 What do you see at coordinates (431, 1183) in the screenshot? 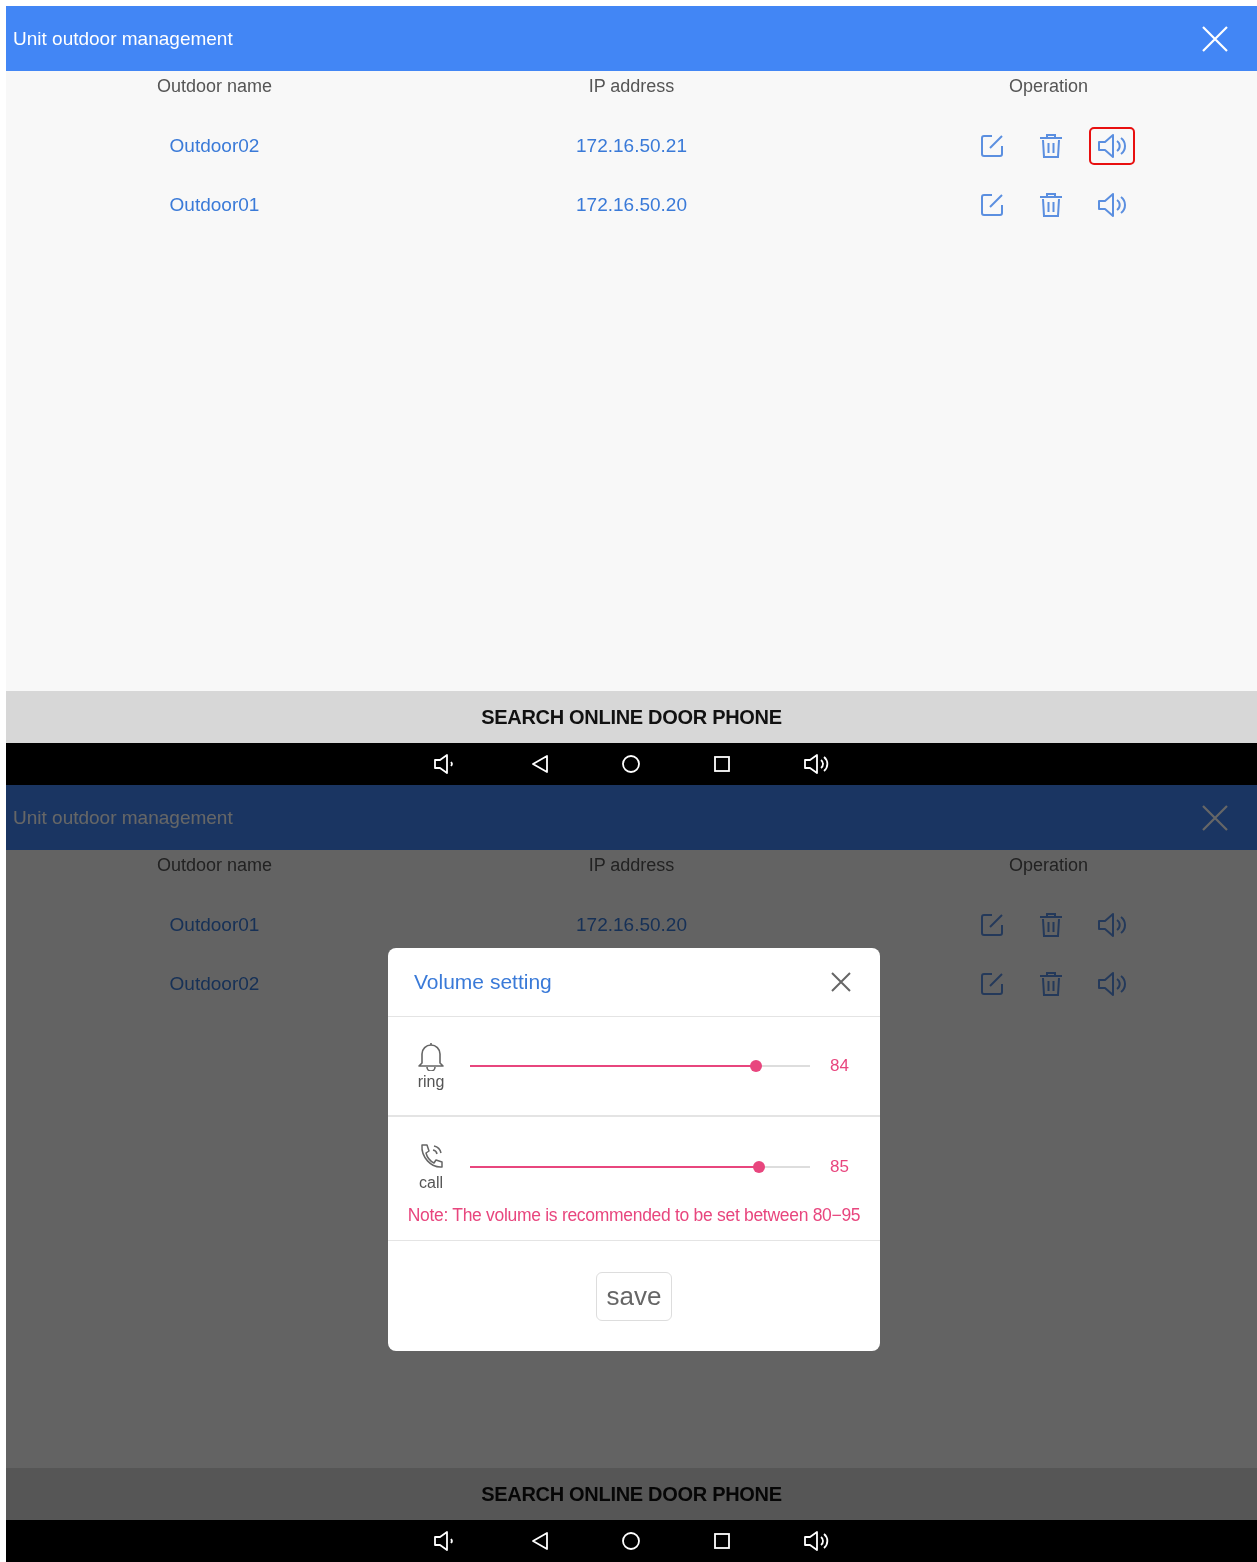
I see `channel-label: call` at bounding box center [431, 1183].